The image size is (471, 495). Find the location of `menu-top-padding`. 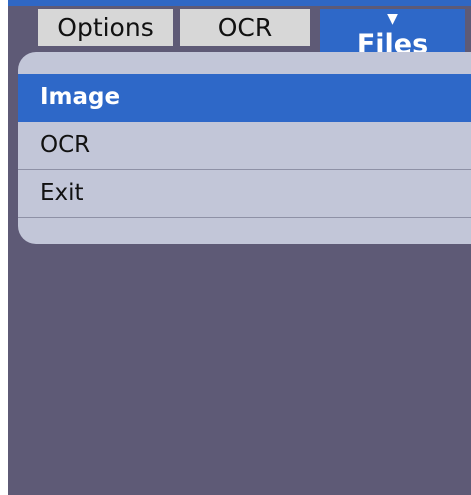

menu-top-padding is located at coordinates (244, 63).